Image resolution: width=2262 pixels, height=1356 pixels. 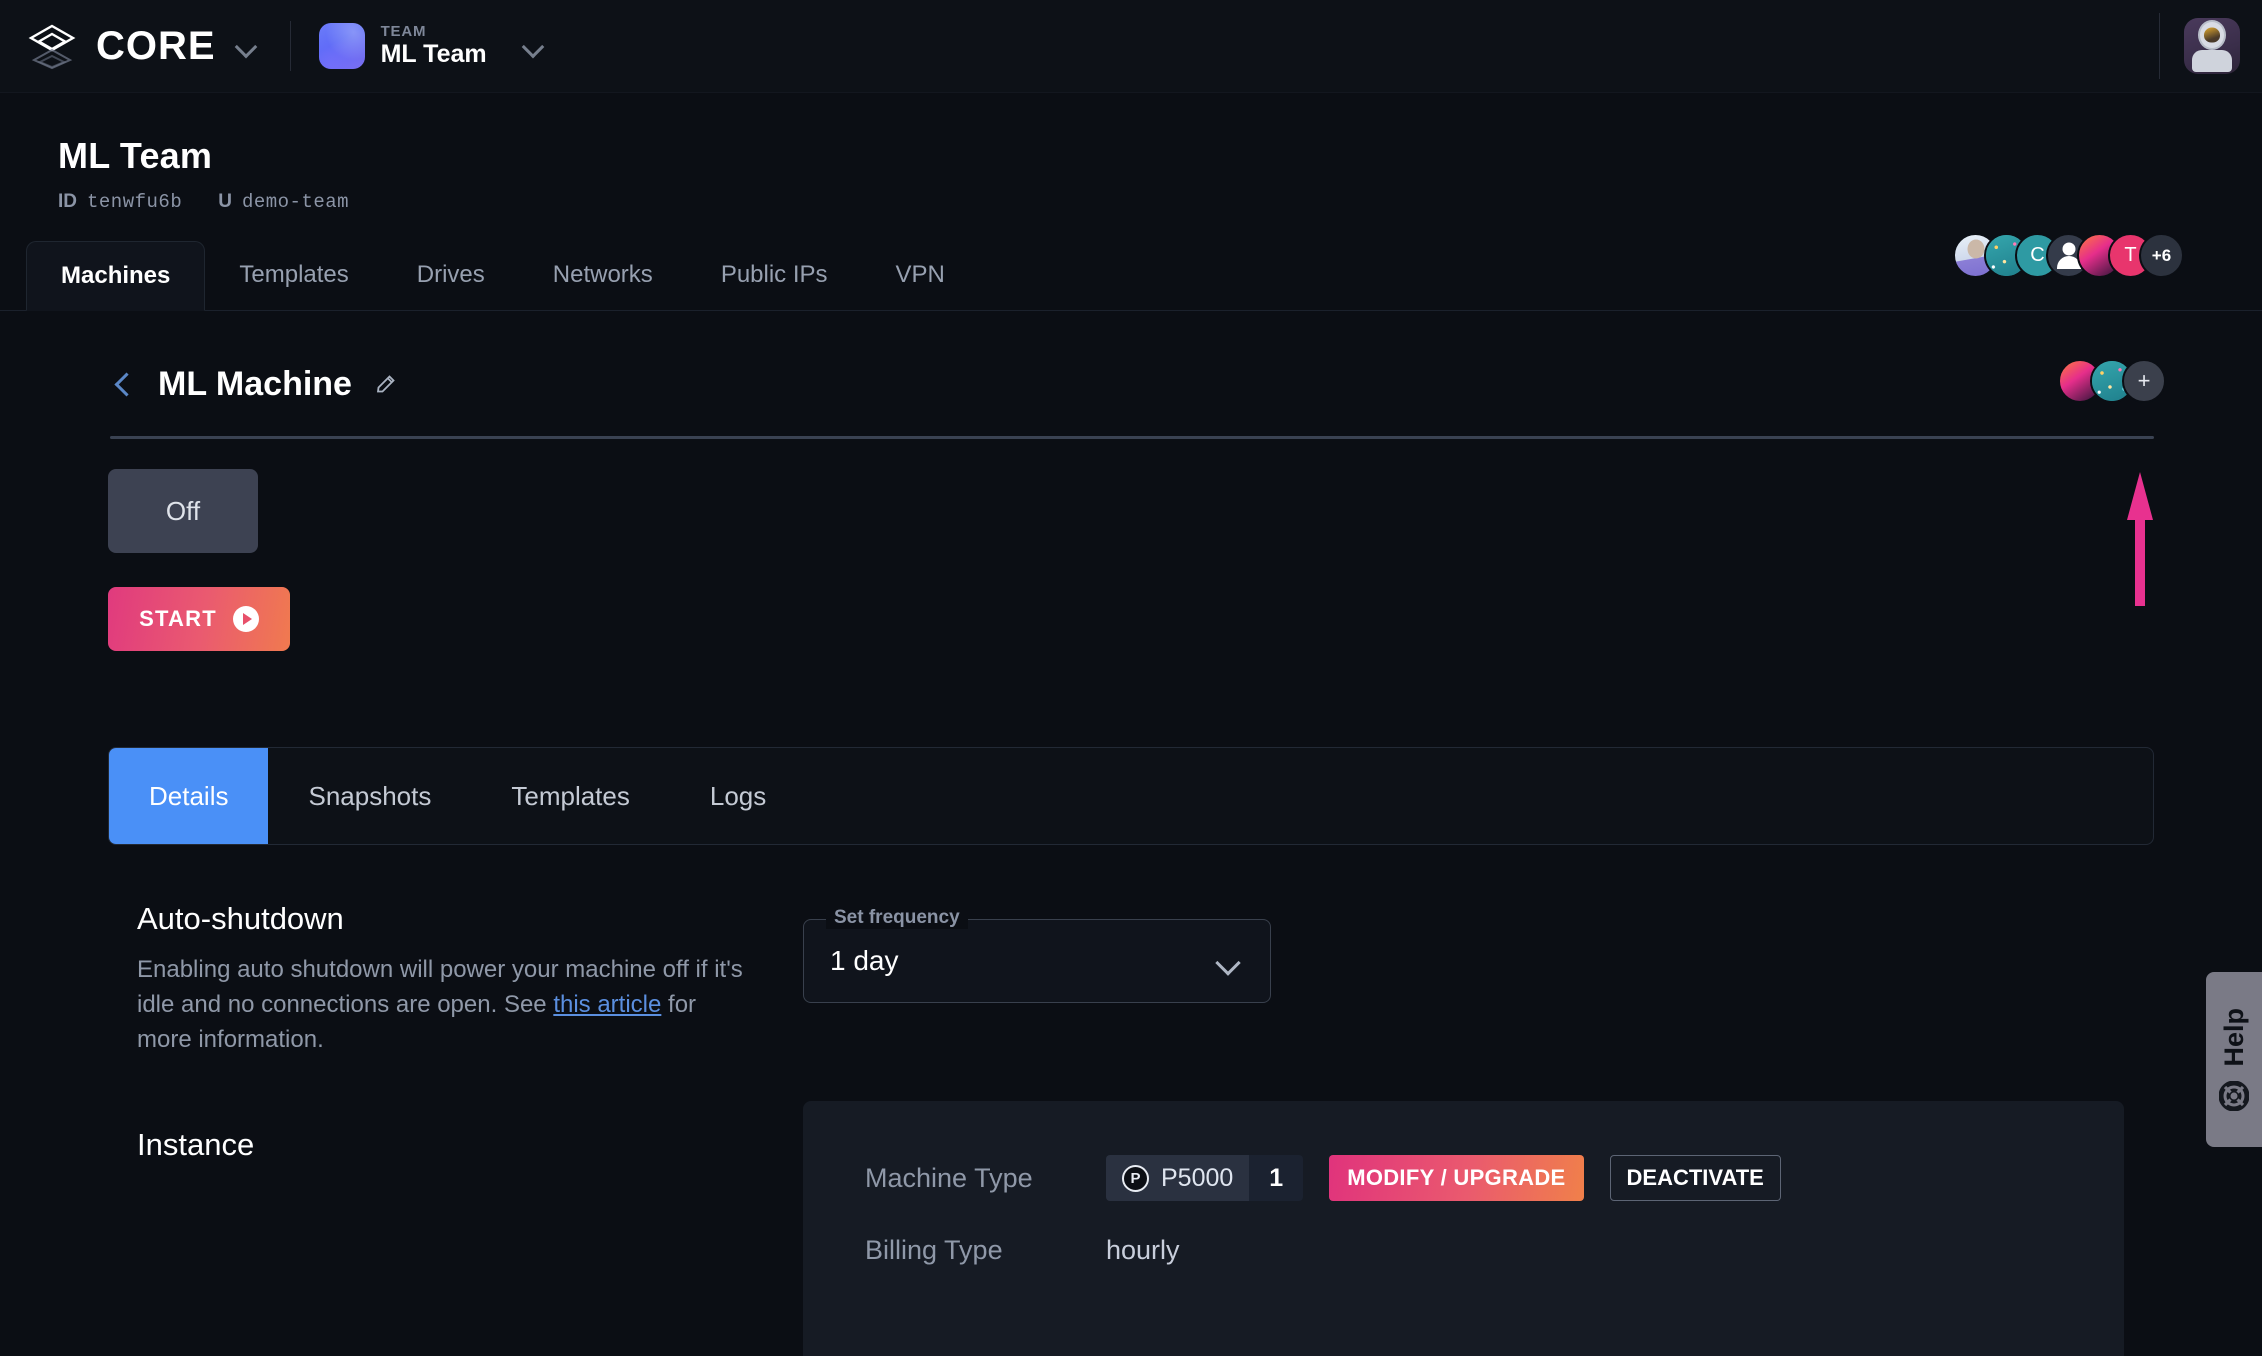 What do you see at coordinates (1229, 963) in the screenshot?
I see `chevron-down-icon` at bounding box center [1229, 963].